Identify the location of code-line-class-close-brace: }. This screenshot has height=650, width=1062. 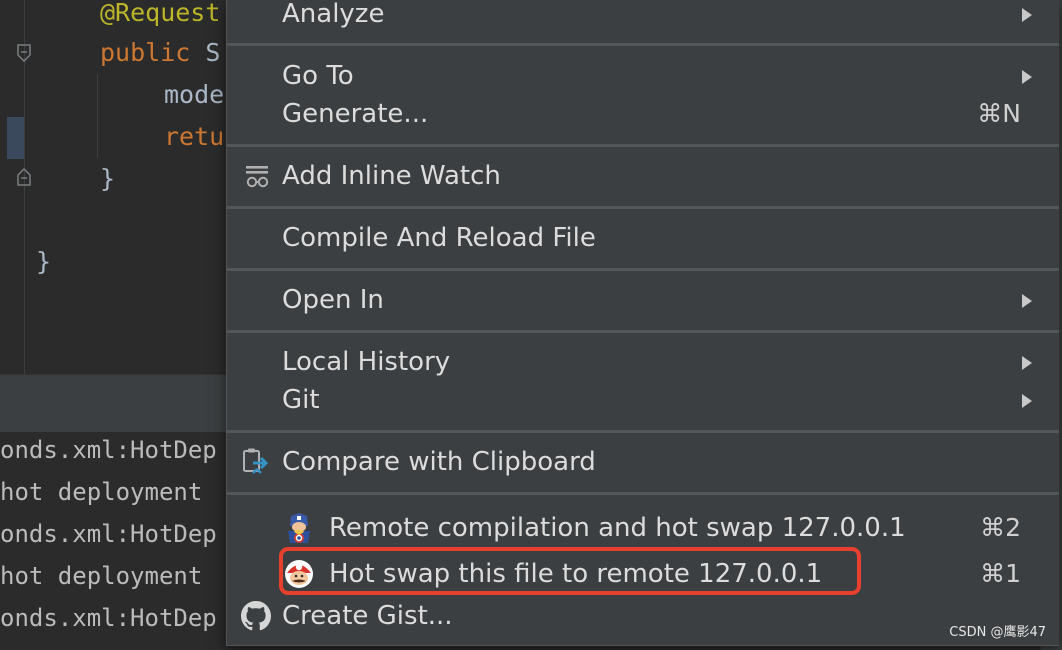
(44, 261).